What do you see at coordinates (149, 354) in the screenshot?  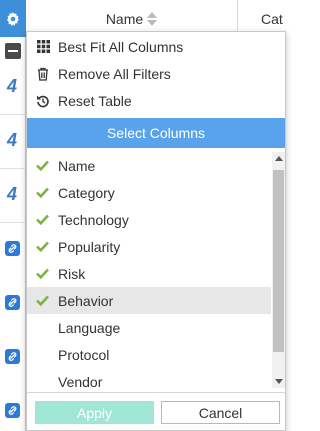 I see `column-option-protocol: Protocol` at bounding box center [149, 354].